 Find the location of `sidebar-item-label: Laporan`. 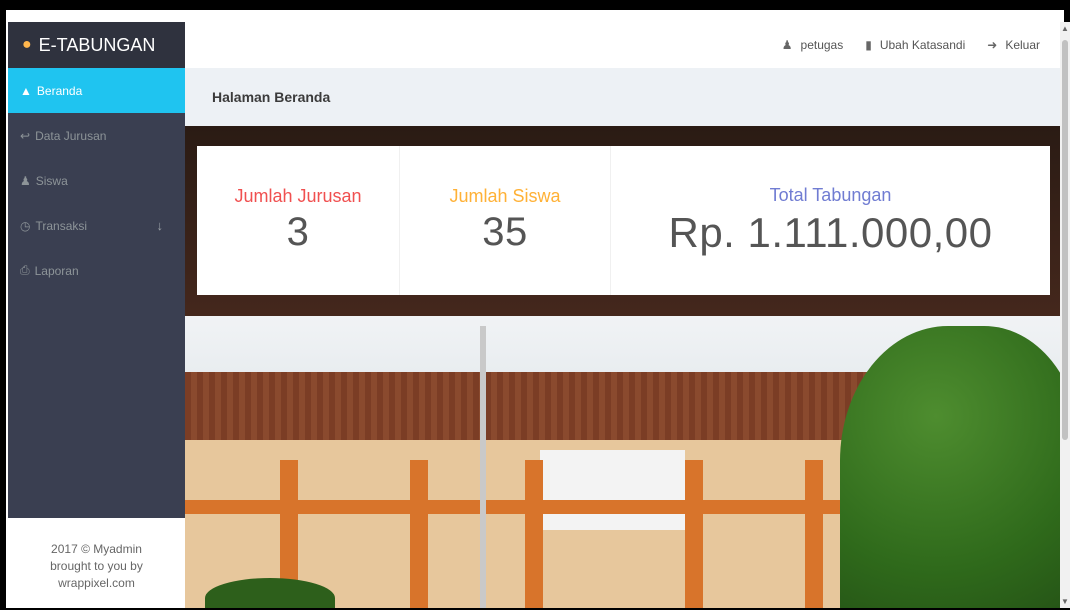

sidebar-item-label: Laporan is located at coordinates (56, 270).